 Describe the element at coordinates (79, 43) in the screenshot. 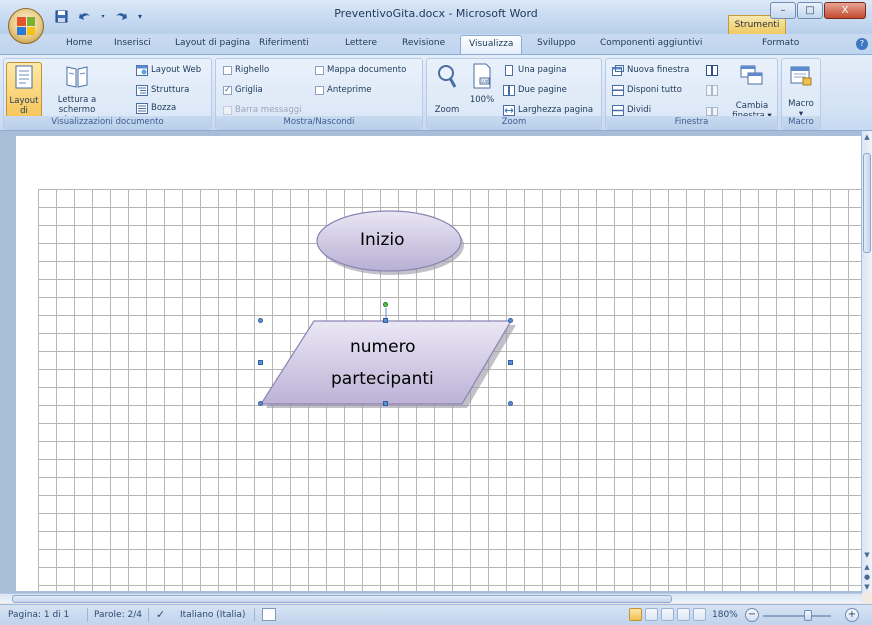

I see `tab-home: Home` at that location.